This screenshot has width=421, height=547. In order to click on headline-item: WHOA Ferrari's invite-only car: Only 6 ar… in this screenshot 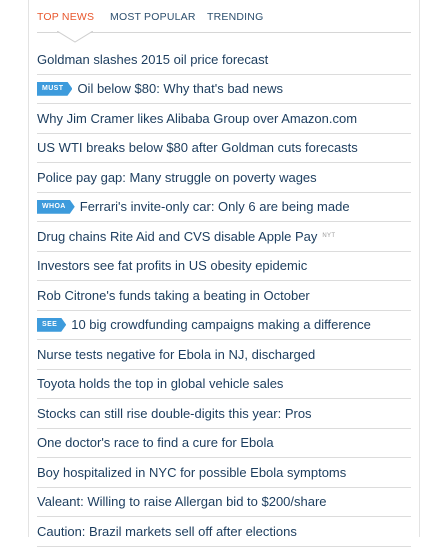, I will do `click(224, 207)`.